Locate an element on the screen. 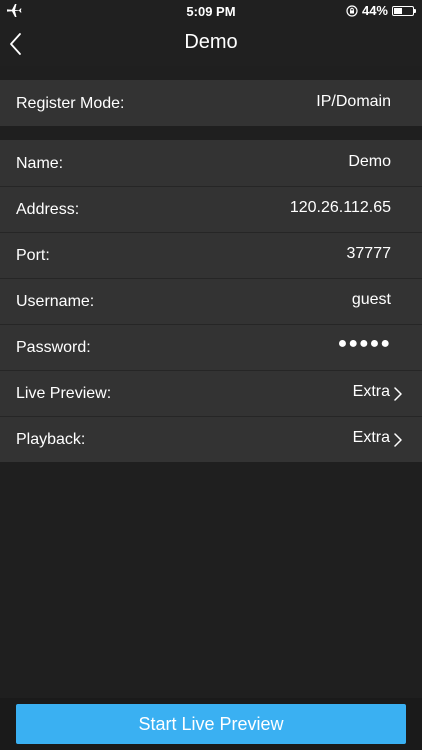 This screenshot has height=750, width=422. address-row: Address: 120.26.112.65 is located at coordinates (211, 209).